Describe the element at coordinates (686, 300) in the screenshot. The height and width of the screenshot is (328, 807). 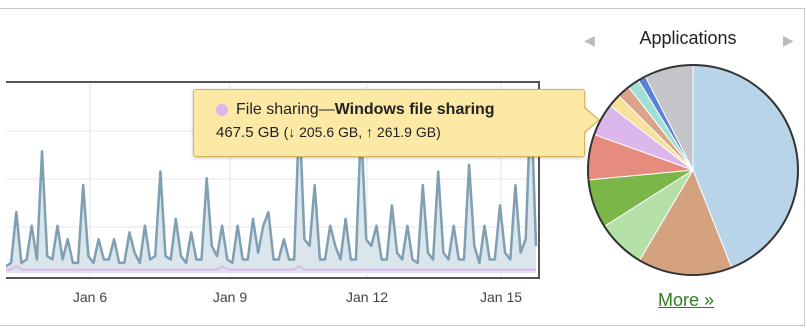
I see `more-link: More »` at that location.